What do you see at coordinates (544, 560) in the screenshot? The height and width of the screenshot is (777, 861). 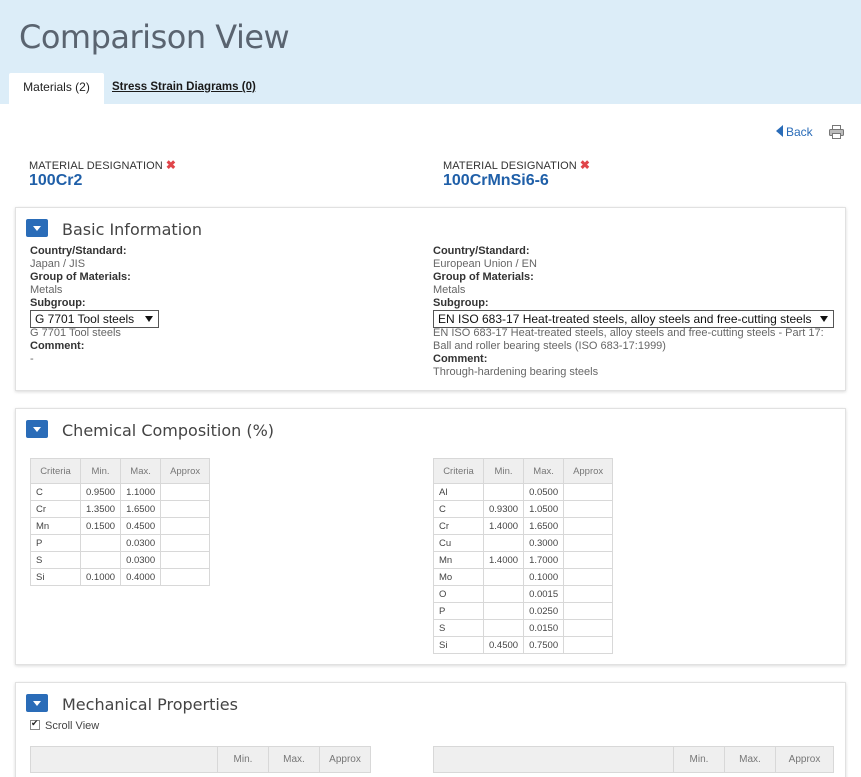 I see `table-cell: 1.7000` at bounding box center [544, 560].